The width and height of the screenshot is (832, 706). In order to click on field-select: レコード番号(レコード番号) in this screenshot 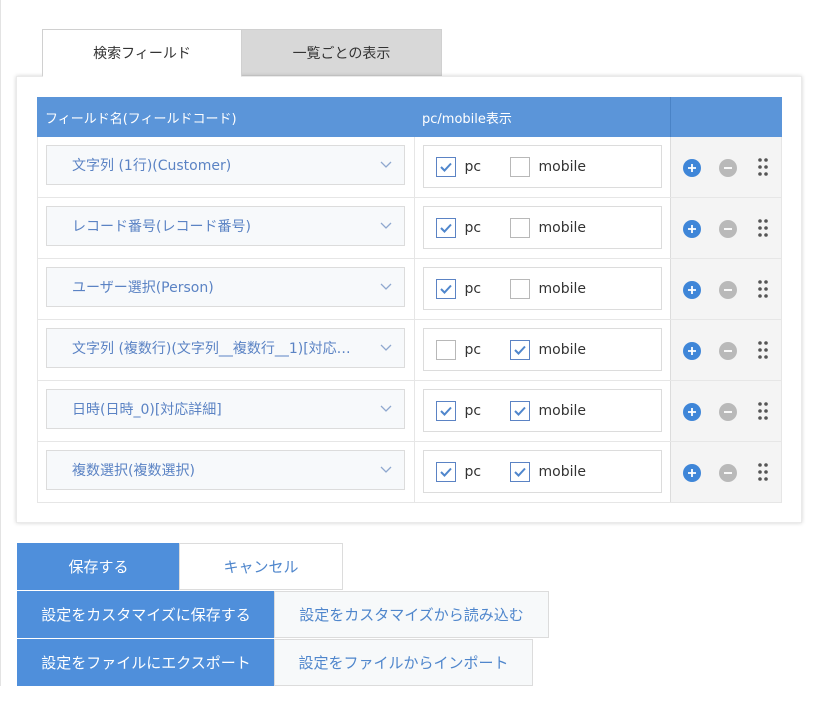, I will do `click(225, 226)`.